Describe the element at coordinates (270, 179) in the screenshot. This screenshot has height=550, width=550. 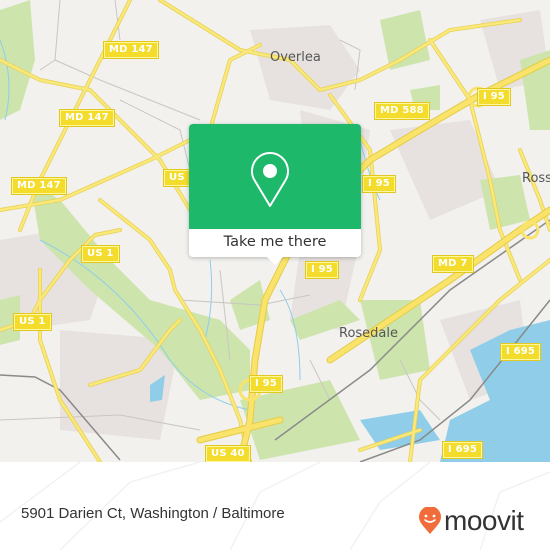
I see `map-pin-icon` at that location.